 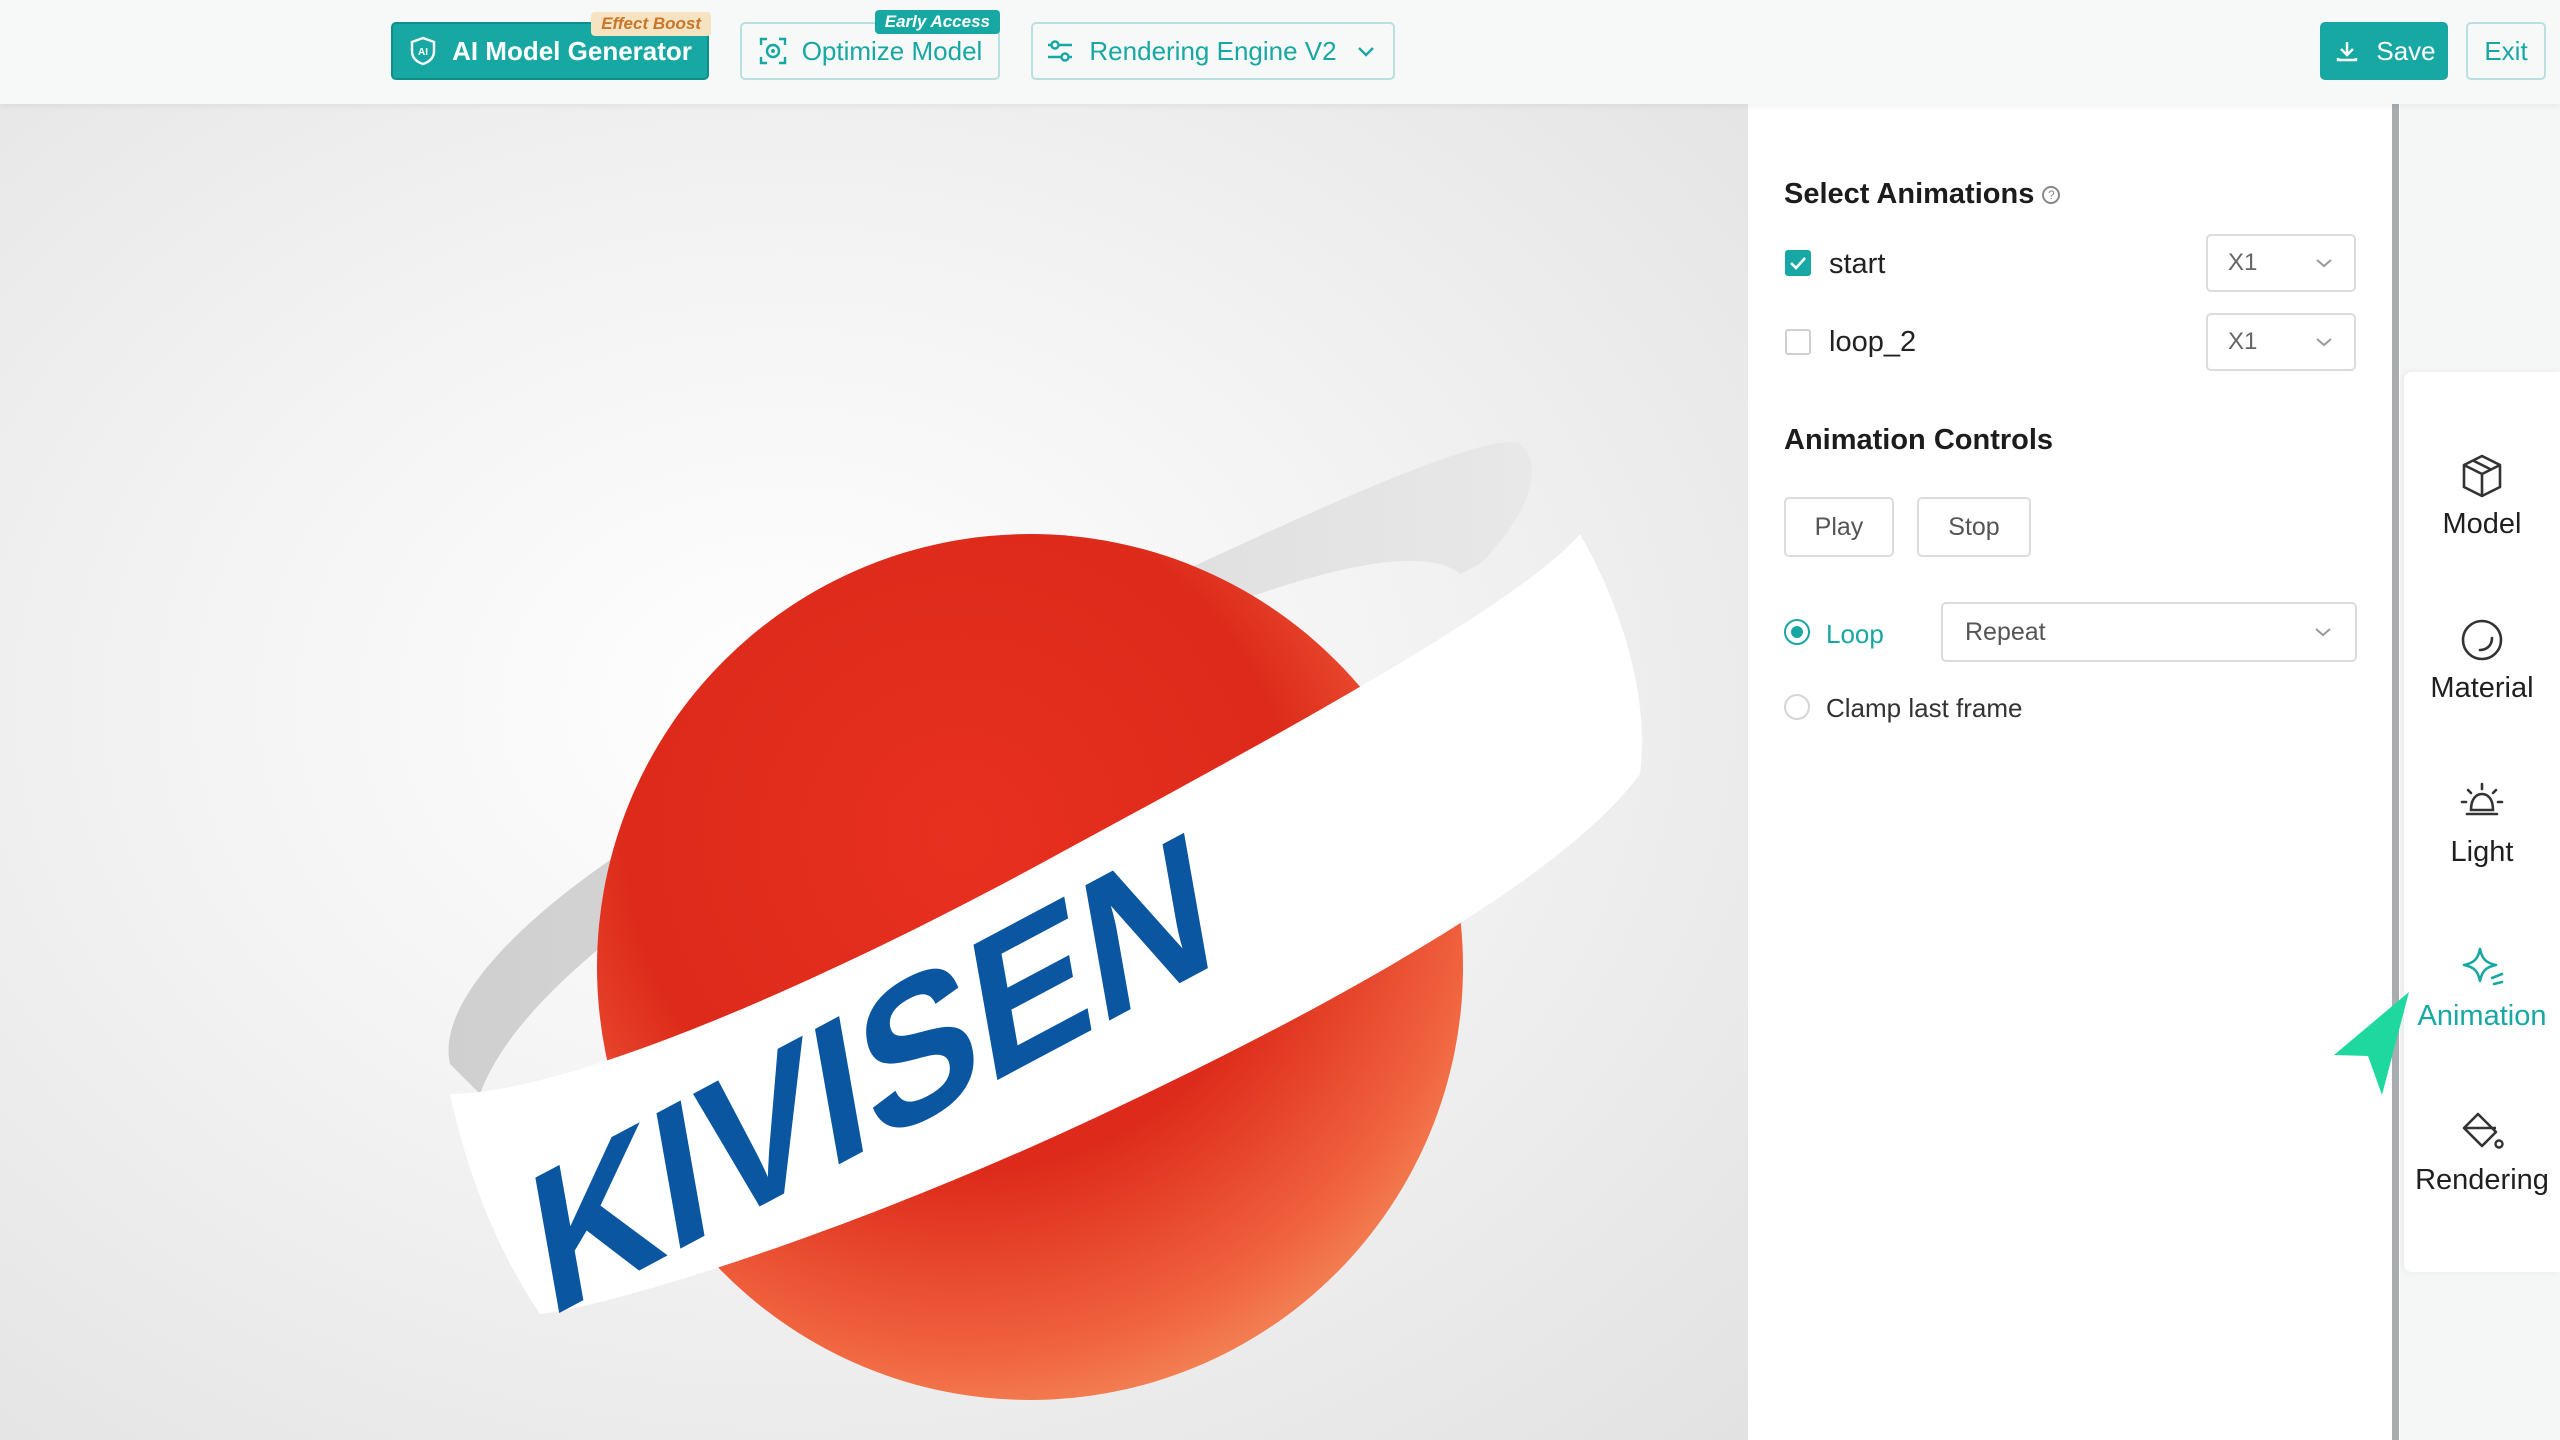 I want to click on save-button: Save, so click(x=2384, y=51).